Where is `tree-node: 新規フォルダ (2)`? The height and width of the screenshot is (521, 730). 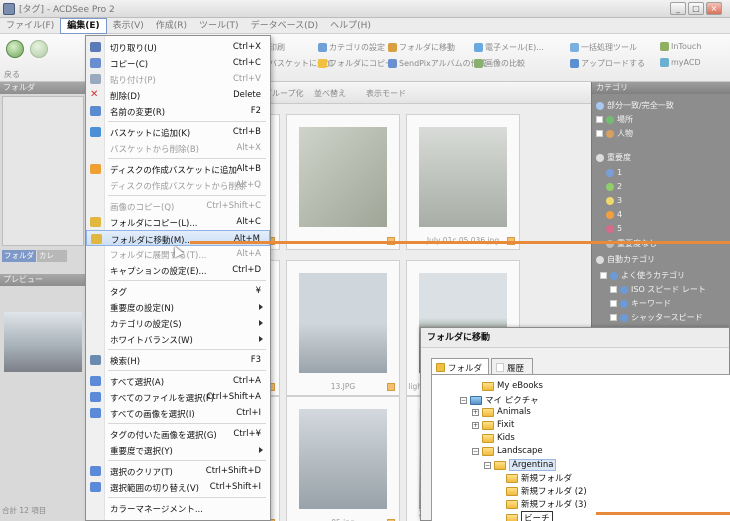
tree-node: 新規フォルダ (2) is located at coordinates (546, 491).